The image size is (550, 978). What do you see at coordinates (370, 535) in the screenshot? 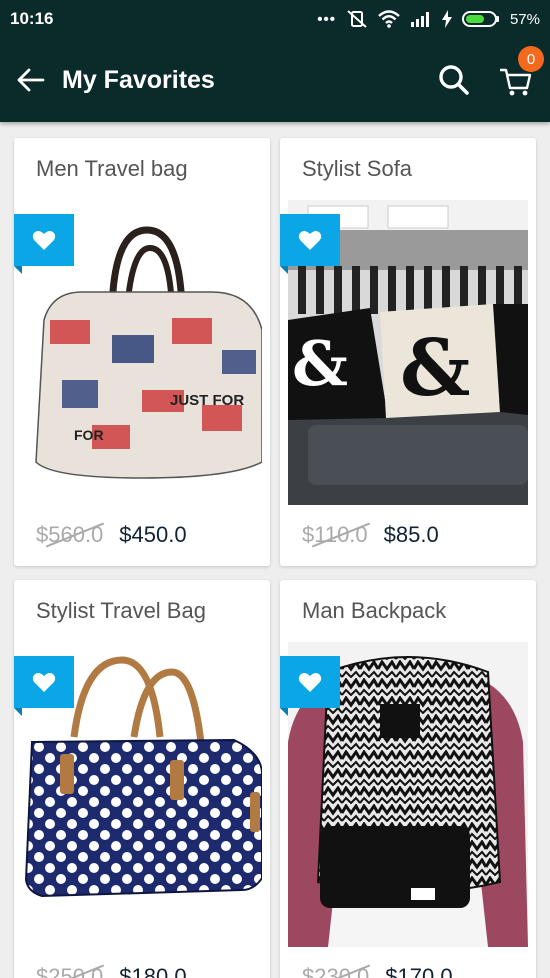
I see `price-row: $110.0 $85.0` at bounding box center [370, 535].